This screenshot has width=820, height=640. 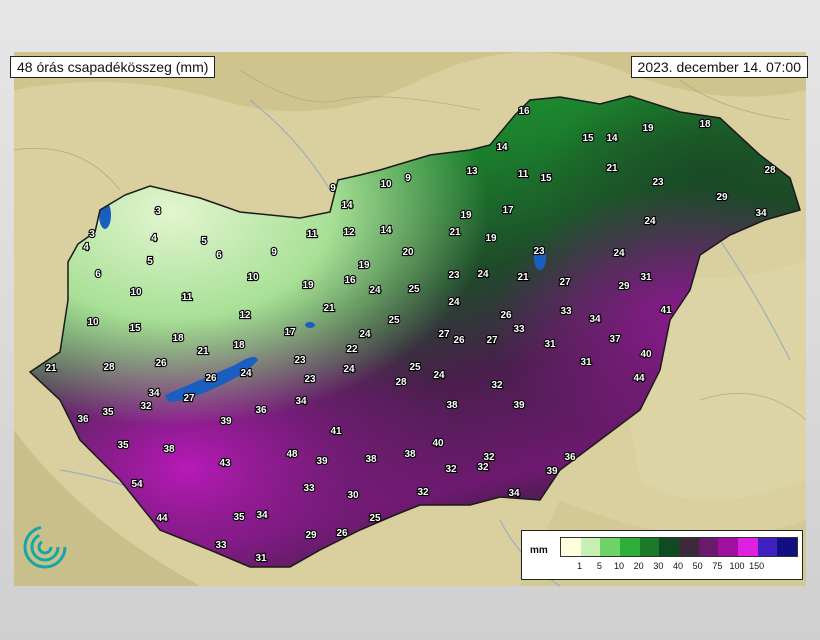 What do you see at coordinates (539, 550) in the screenshot?
I see `legend-unit: mm` at bounding box center [539, 550].